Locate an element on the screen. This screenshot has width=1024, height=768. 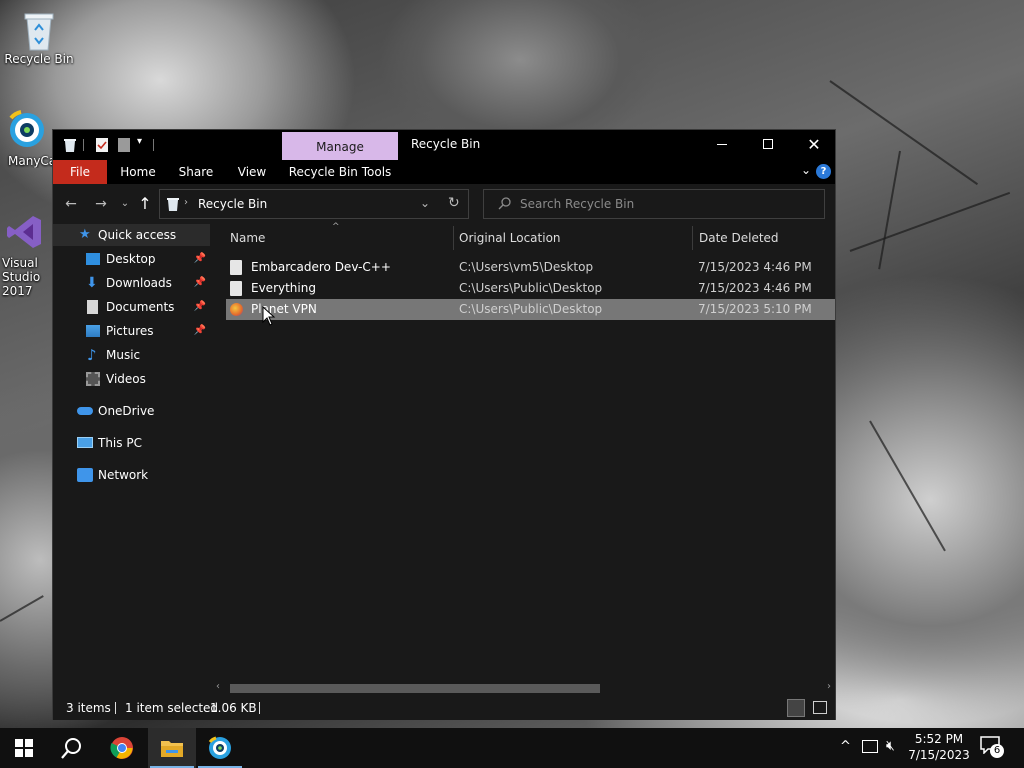
search-icon is located at coordinates (71, 748).